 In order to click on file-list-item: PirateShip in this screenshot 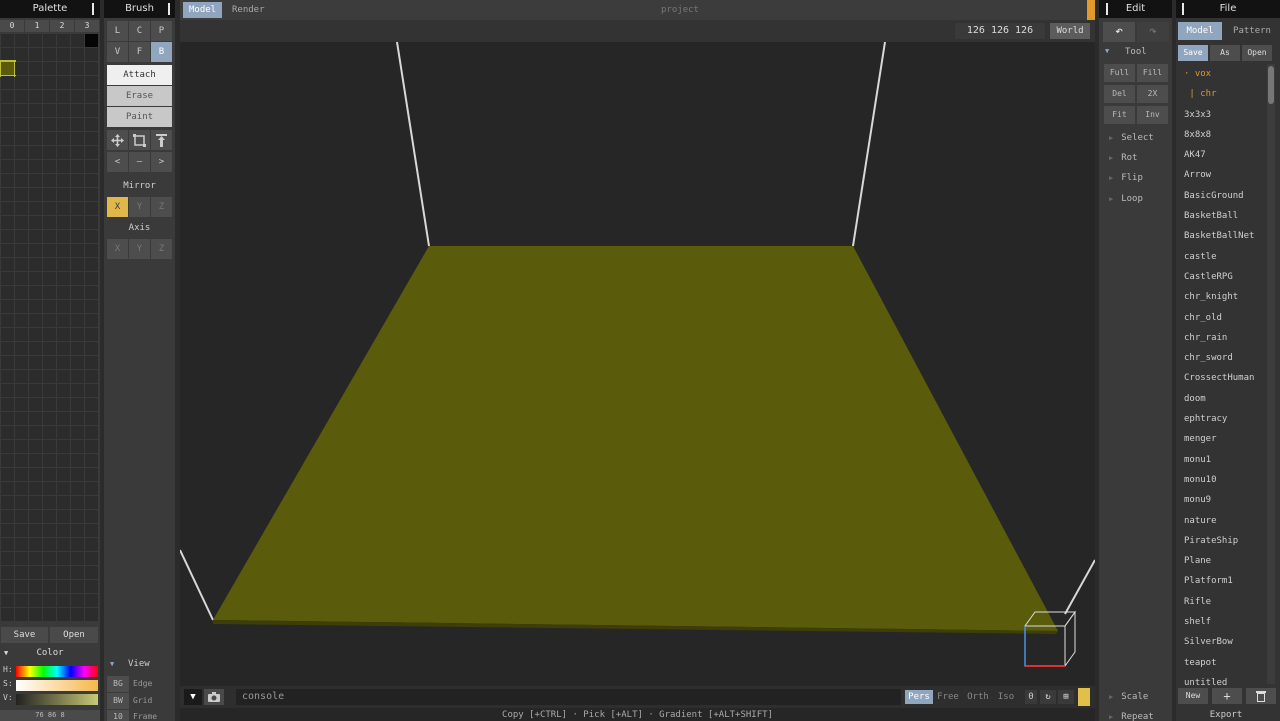, I will do `click(1222, 541)`.